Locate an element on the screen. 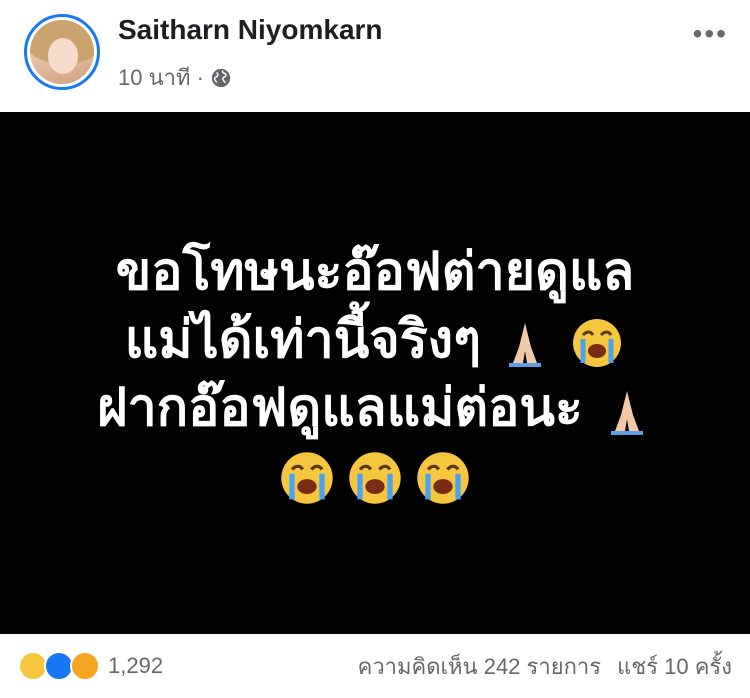 The width and height of the screenshot is (750, 698). engagement-stats: ความคิดเห็น 242 รายการ แชร์ 10 ครั้ง is located at coordinates (545, 666).